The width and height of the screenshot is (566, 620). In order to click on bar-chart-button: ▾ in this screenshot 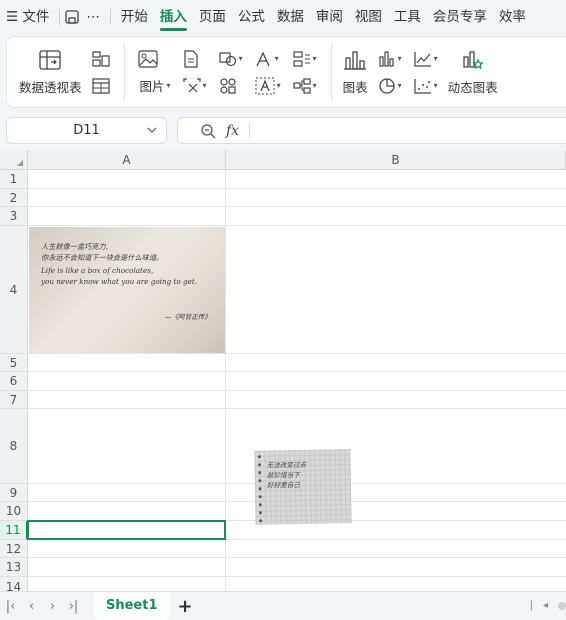, I will do `click(390, 59)`.